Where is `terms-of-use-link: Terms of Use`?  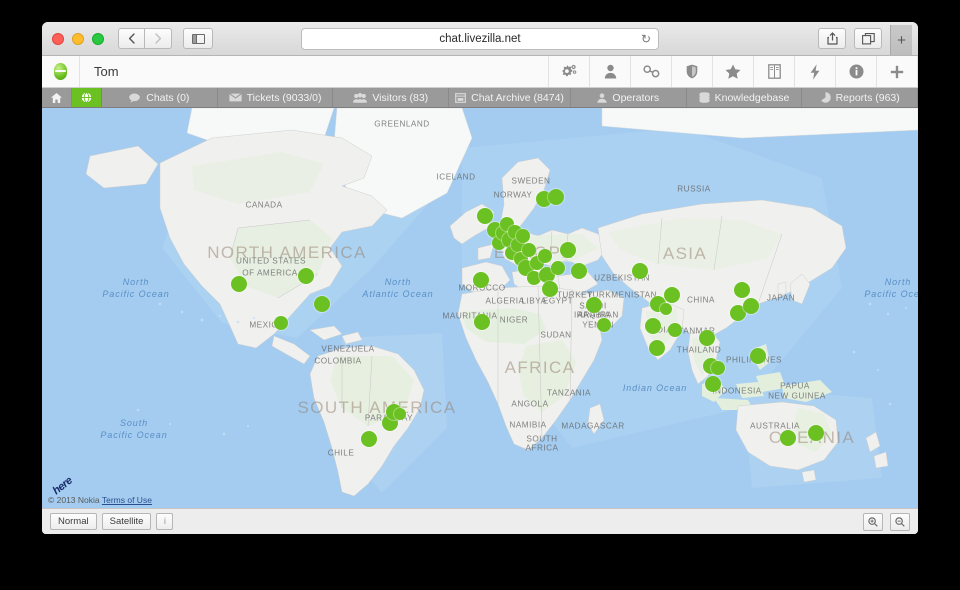 terms-of-use-link: Terms of Use is located at coordinates (127, 500).